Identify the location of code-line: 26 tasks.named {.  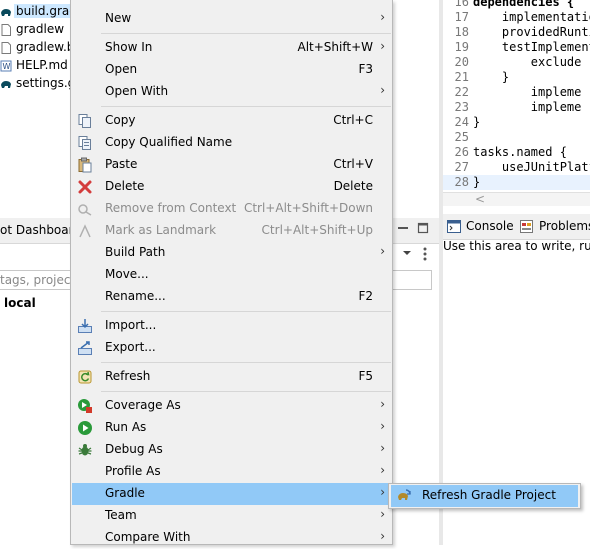
(516, 152).